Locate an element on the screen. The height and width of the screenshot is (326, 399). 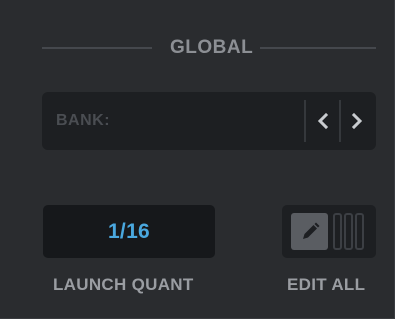
bank-prev-button is located at coordinates (323, 121).